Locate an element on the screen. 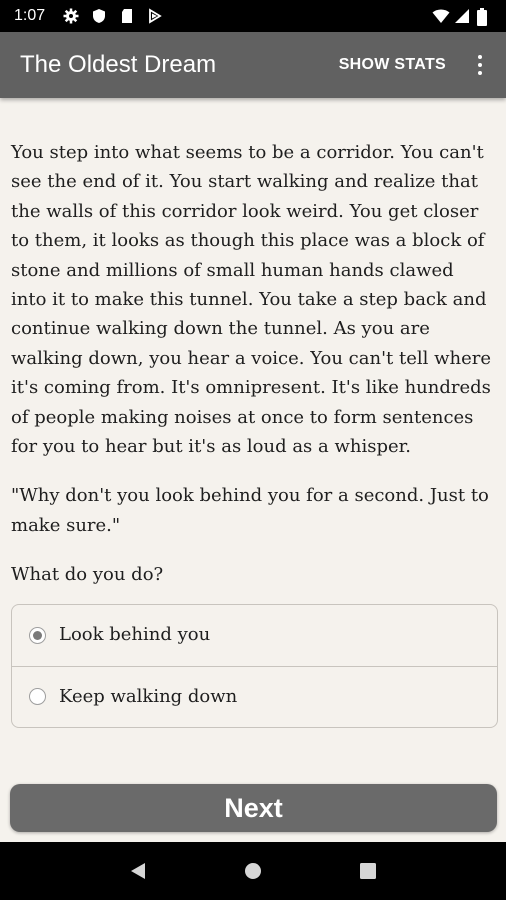 This screenshot has width=506, height=900. choice-label: Look behind you is located at coordinates (135, 635).